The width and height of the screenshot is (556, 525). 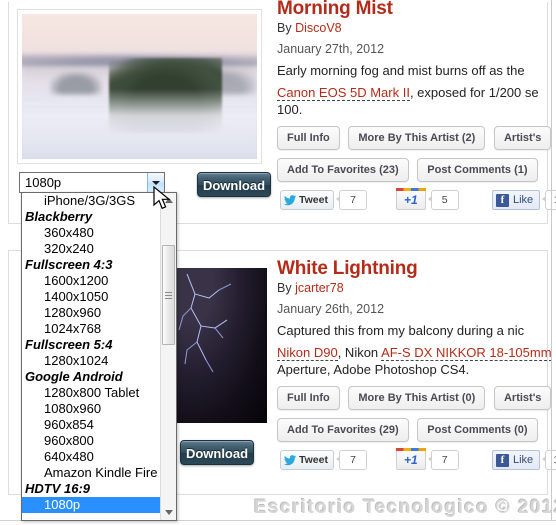 I want to click on dropdown-option: 1400x1050, so click(x=91, y=297).